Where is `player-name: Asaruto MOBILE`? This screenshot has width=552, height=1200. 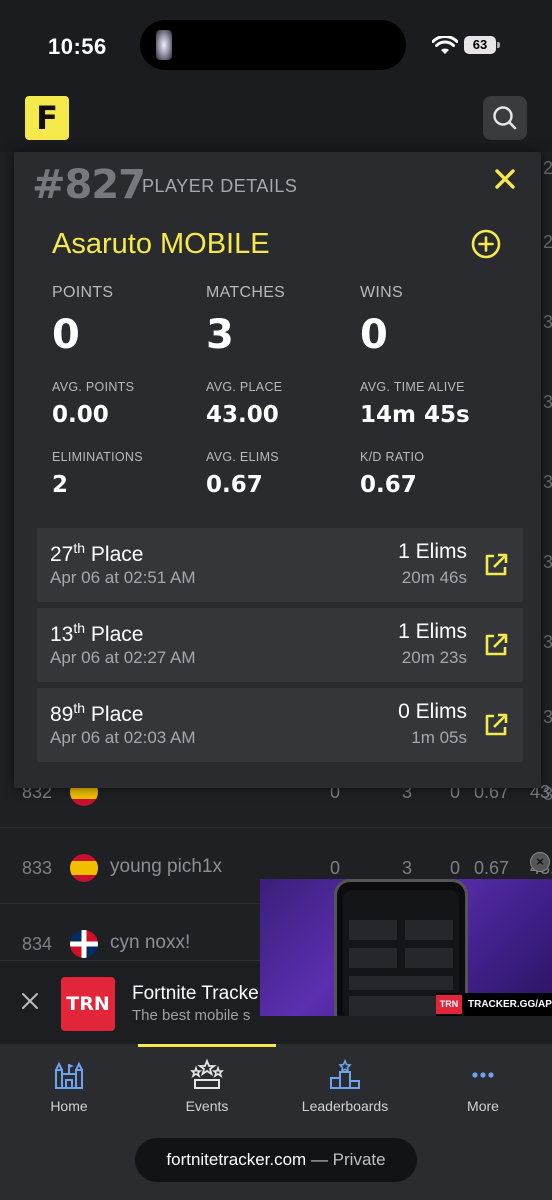 player-name: Asaruto MOBILE is located at coordinates (161, 244).